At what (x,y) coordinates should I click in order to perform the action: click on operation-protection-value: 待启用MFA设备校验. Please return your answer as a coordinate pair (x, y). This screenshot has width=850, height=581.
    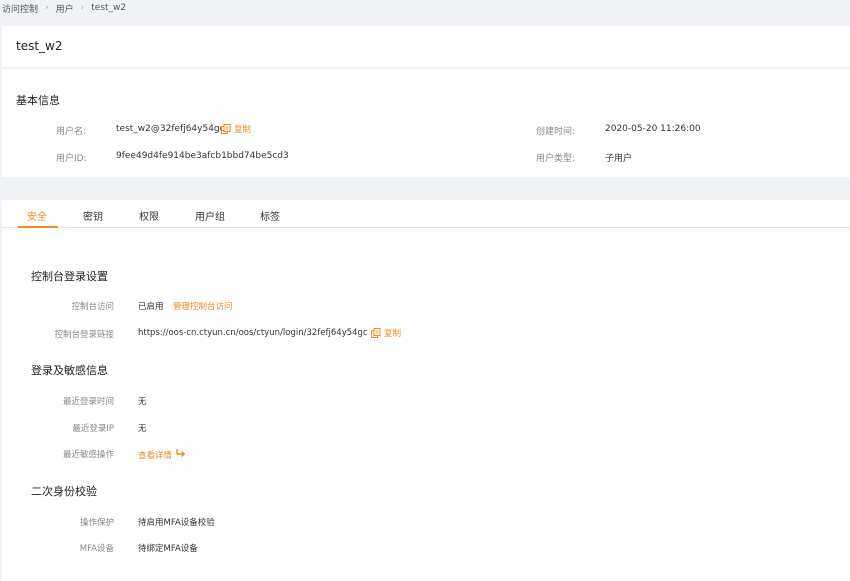
    Looking at the image, I should click on (176, 523).